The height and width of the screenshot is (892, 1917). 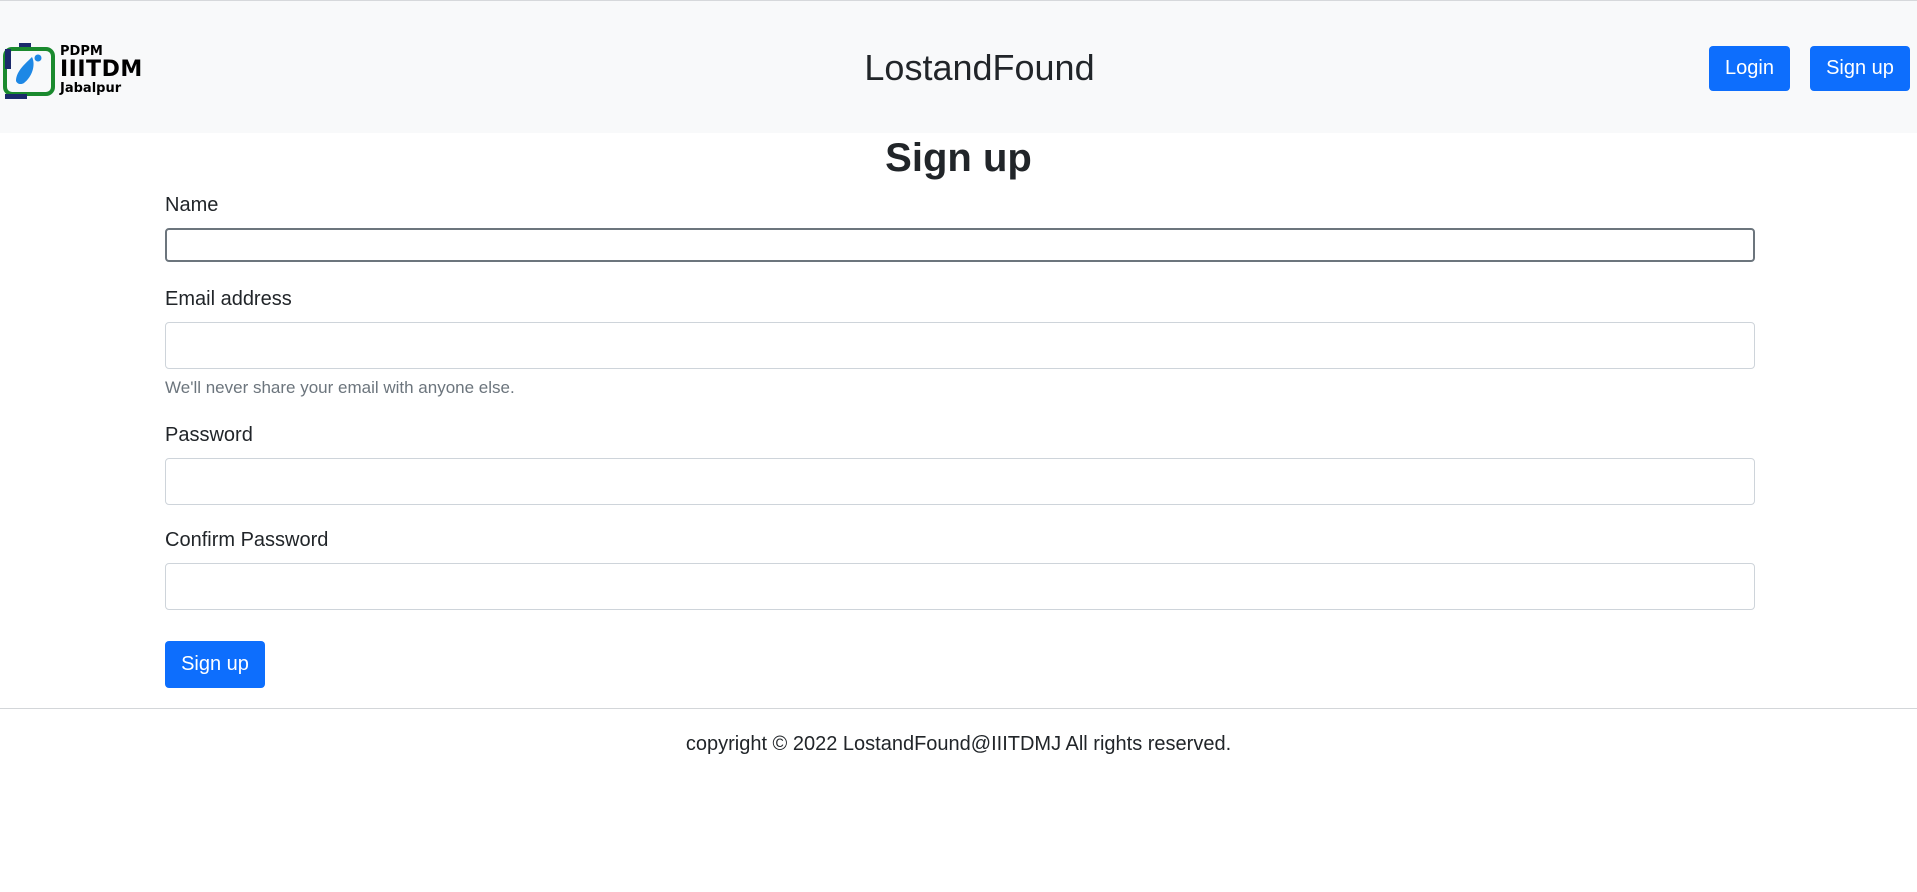 I want to click on signup-nav-button: Sign up, so click(x=1860, y=68).